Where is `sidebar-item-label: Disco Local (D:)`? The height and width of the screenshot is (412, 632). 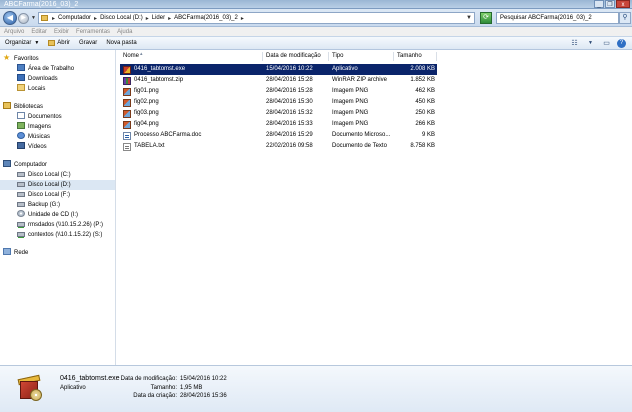
sidebar-item-label: Disco Local (D:) is located at coordinates (49, 185).